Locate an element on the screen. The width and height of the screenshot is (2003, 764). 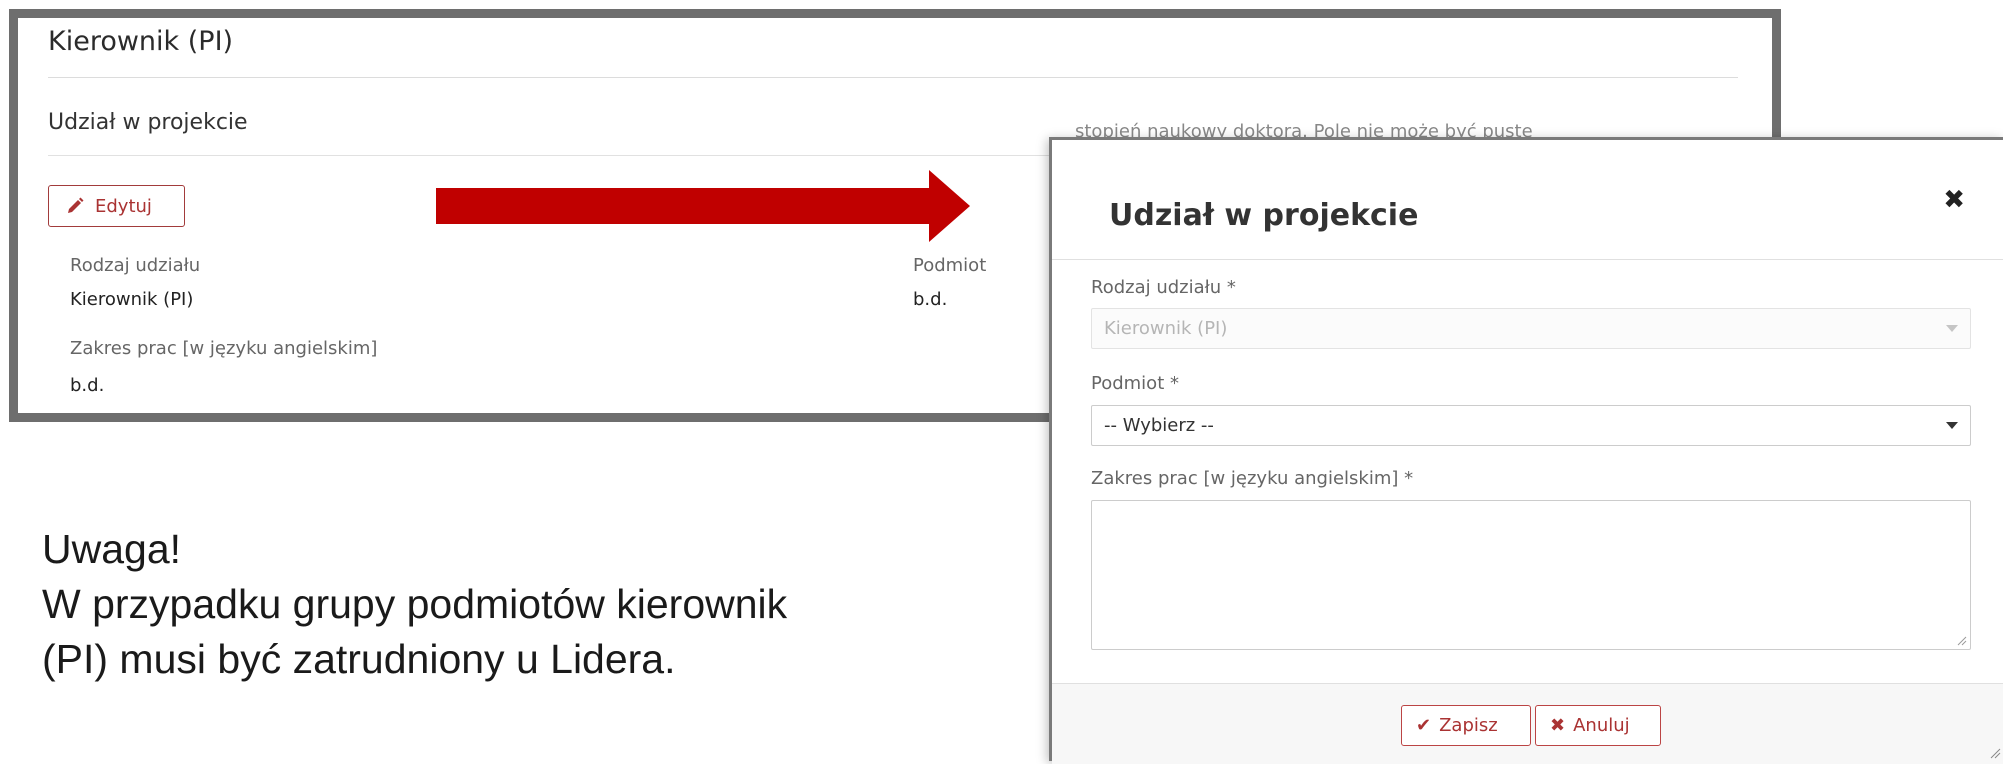
arrow-shape is located at coordinates (703, 206).